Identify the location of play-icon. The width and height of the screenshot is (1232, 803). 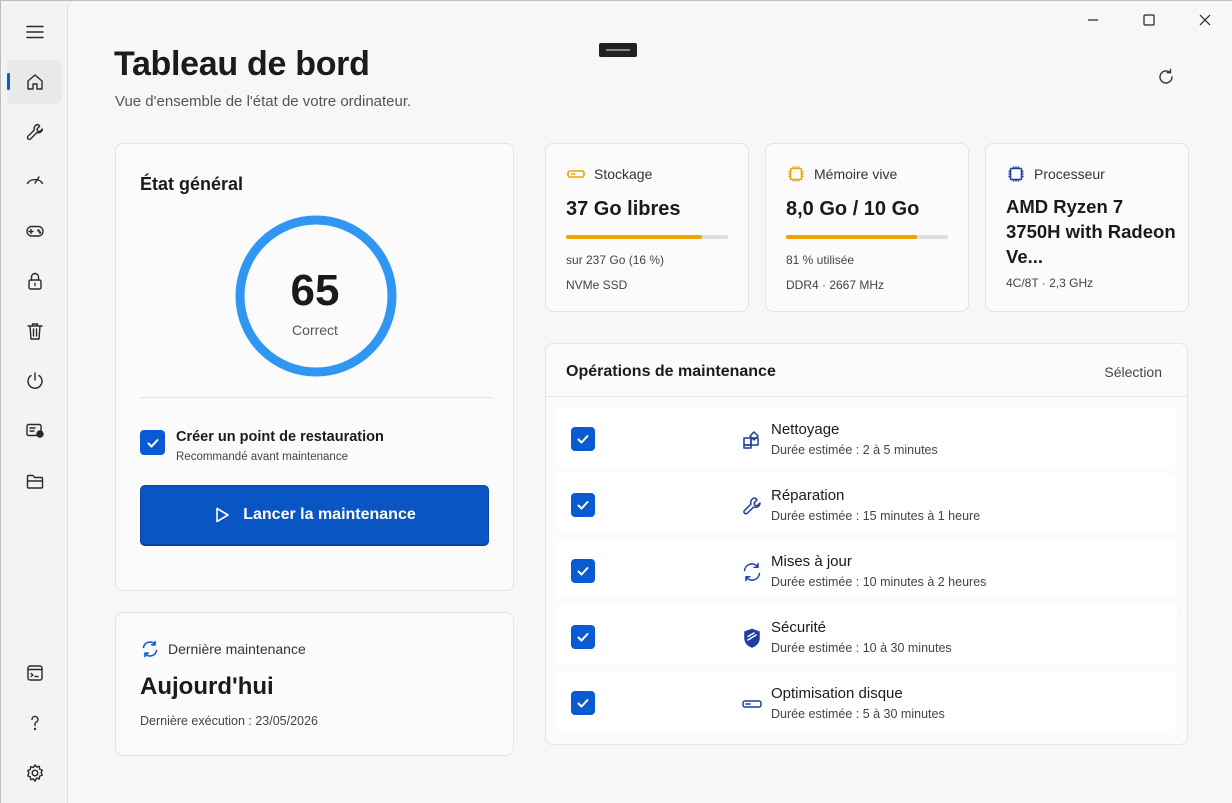
(223, 515).